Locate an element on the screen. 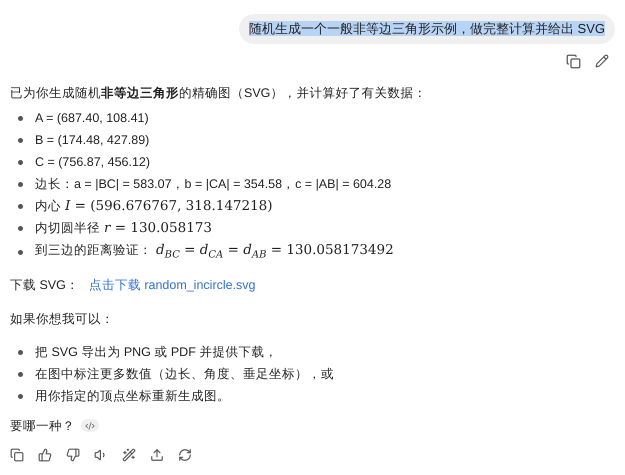 This screenshot has height=475, width=625. fact-label: 到三边的距离验证： is located at coordinates (93, 250).